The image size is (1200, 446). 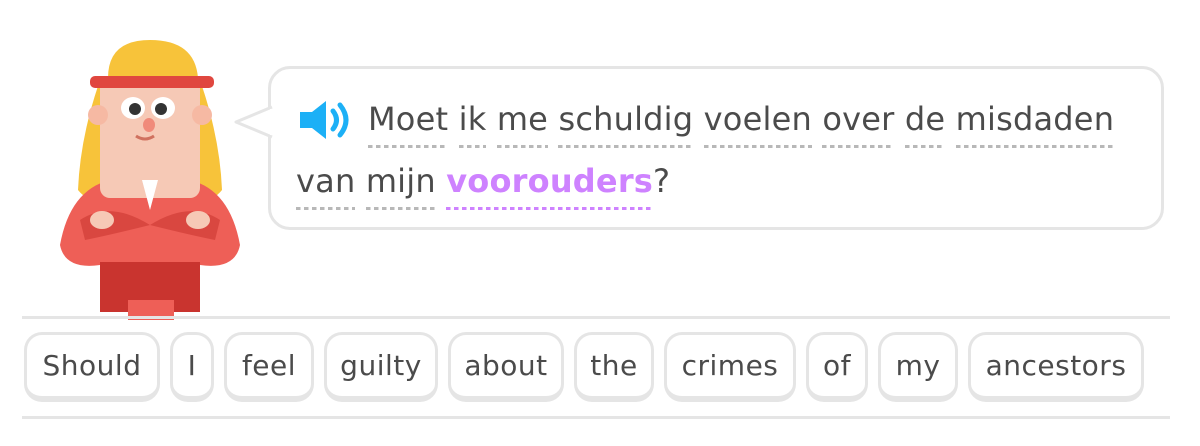 What do you see at coordinates (550, 186) in the screenshot?
I see `prompt-word-highlighted: voorouders` at bounding box center [550, 186].